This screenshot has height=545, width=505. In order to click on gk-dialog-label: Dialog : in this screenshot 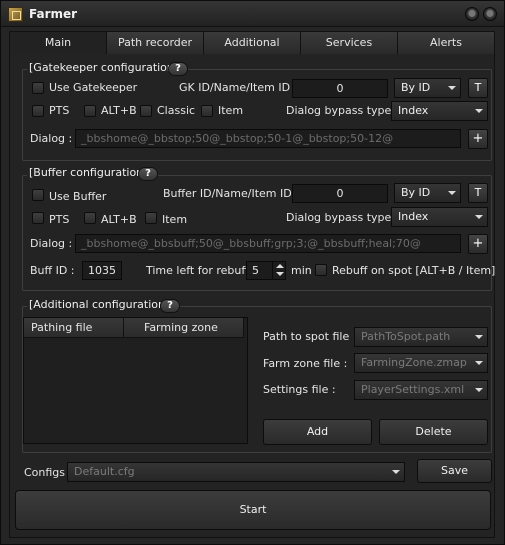, I will do `click(51, 138)`.